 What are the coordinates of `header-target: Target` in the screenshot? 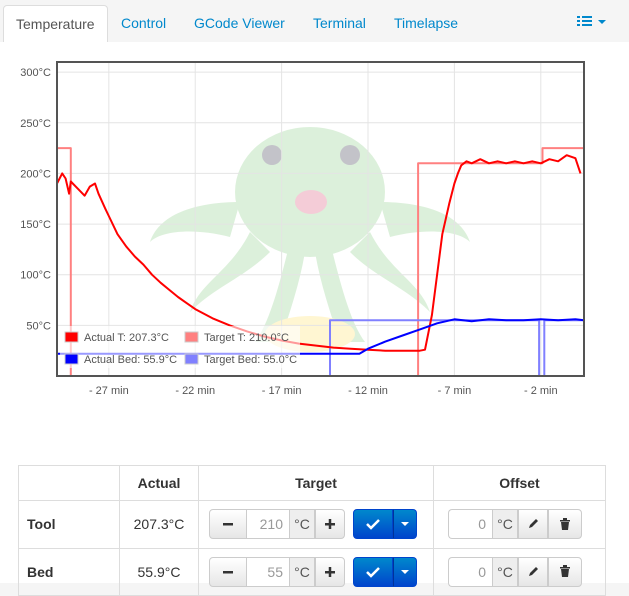 It's located at (316, 483).